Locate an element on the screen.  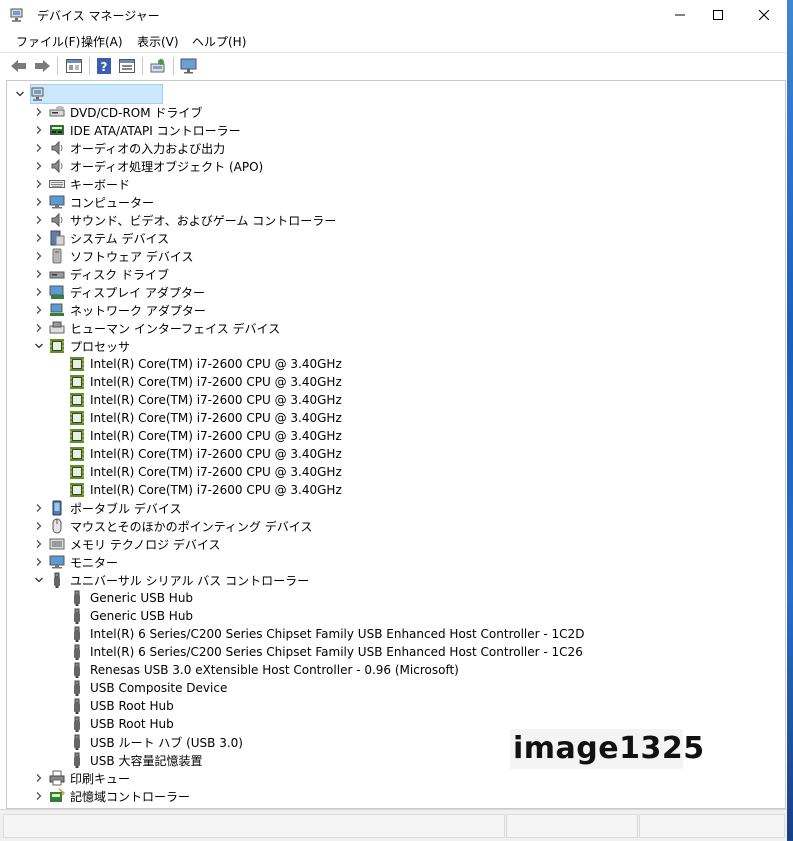
tree-category-5: コンピューター is located at coordinates (95, 202).